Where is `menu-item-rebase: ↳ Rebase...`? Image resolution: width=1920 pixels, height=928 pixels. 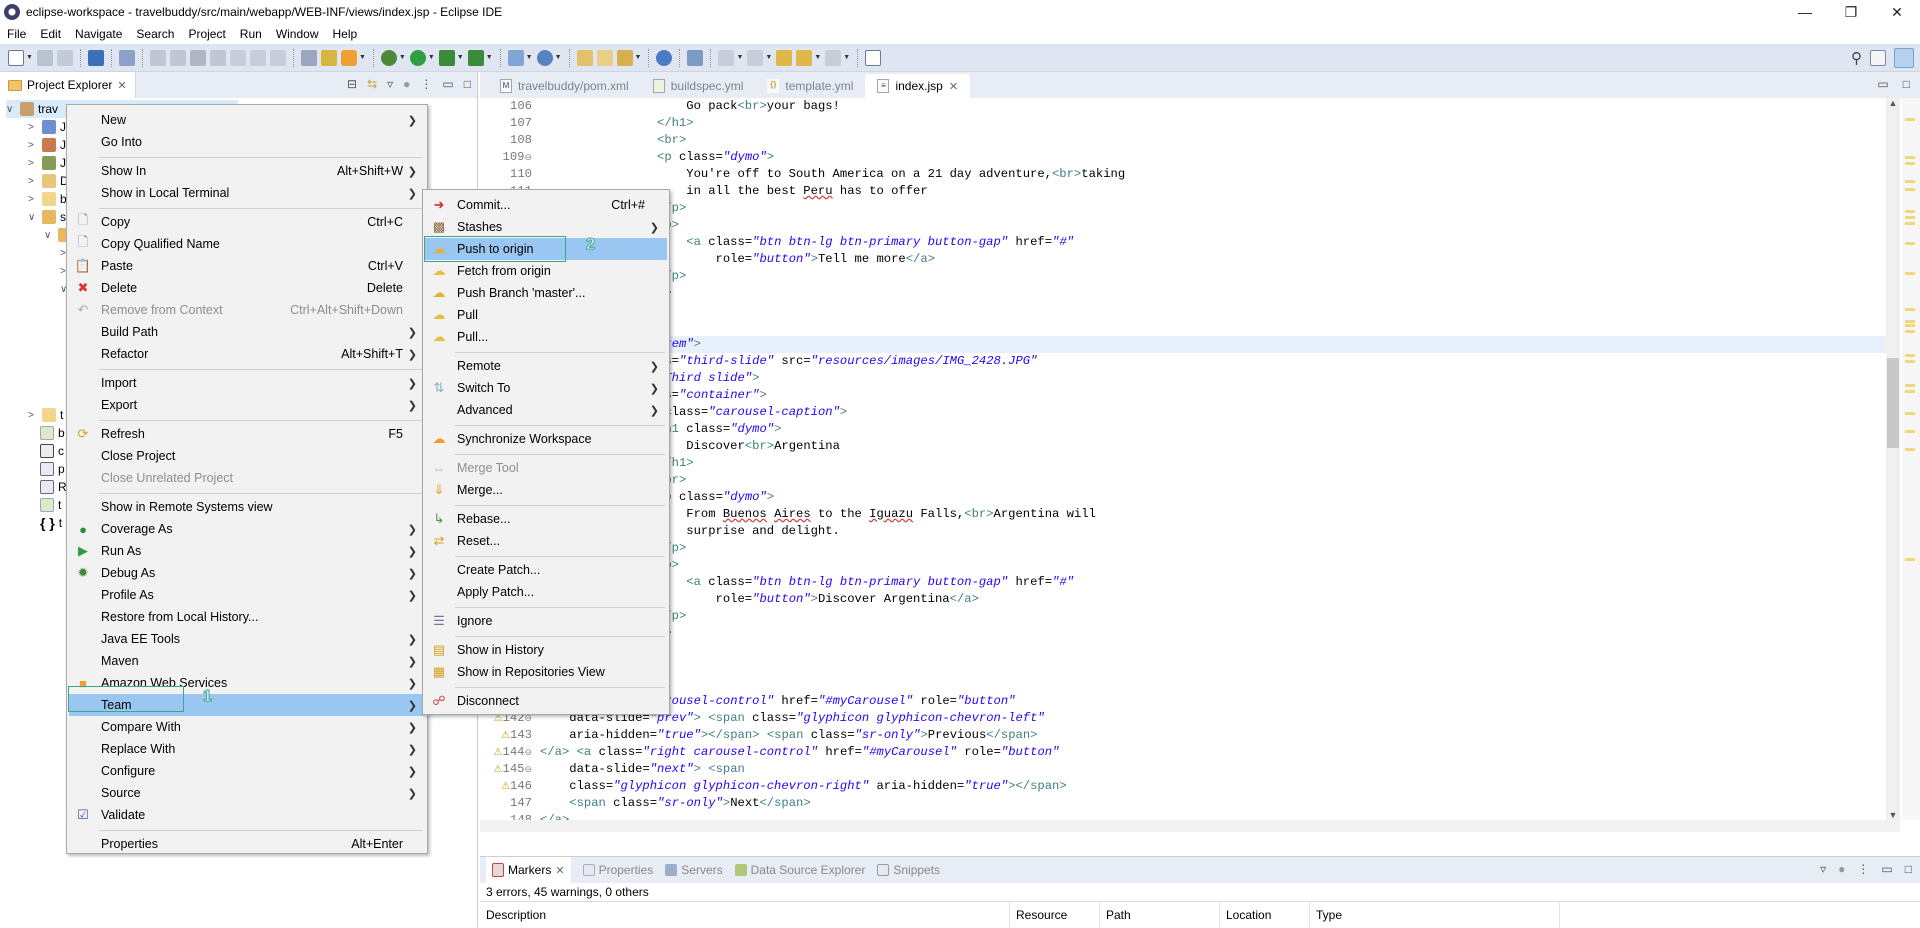 menu-item-rebase: ↳ Rebase... is located at coordinates (546, 519).